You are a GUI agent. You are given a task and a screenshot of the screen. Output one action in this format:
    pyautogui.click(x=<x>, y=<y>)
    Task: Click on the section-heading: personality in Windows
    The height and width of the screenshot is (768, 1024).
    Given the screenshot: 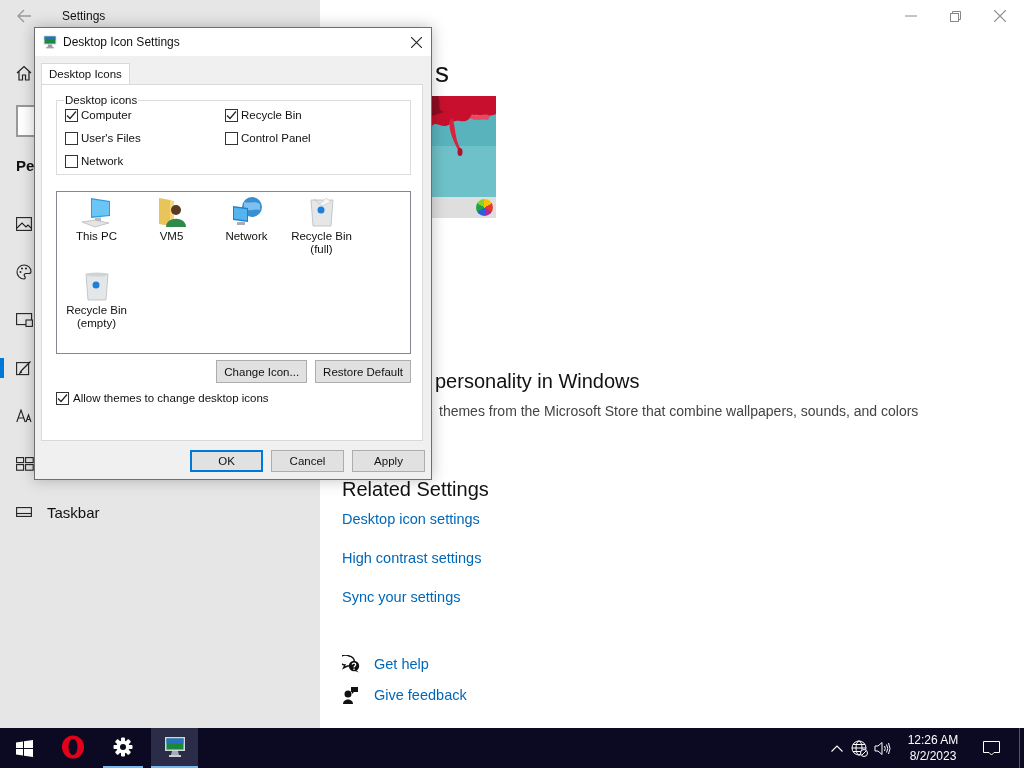 What is the action you would take?
    pyautogui.click(x=537, y=381)
    